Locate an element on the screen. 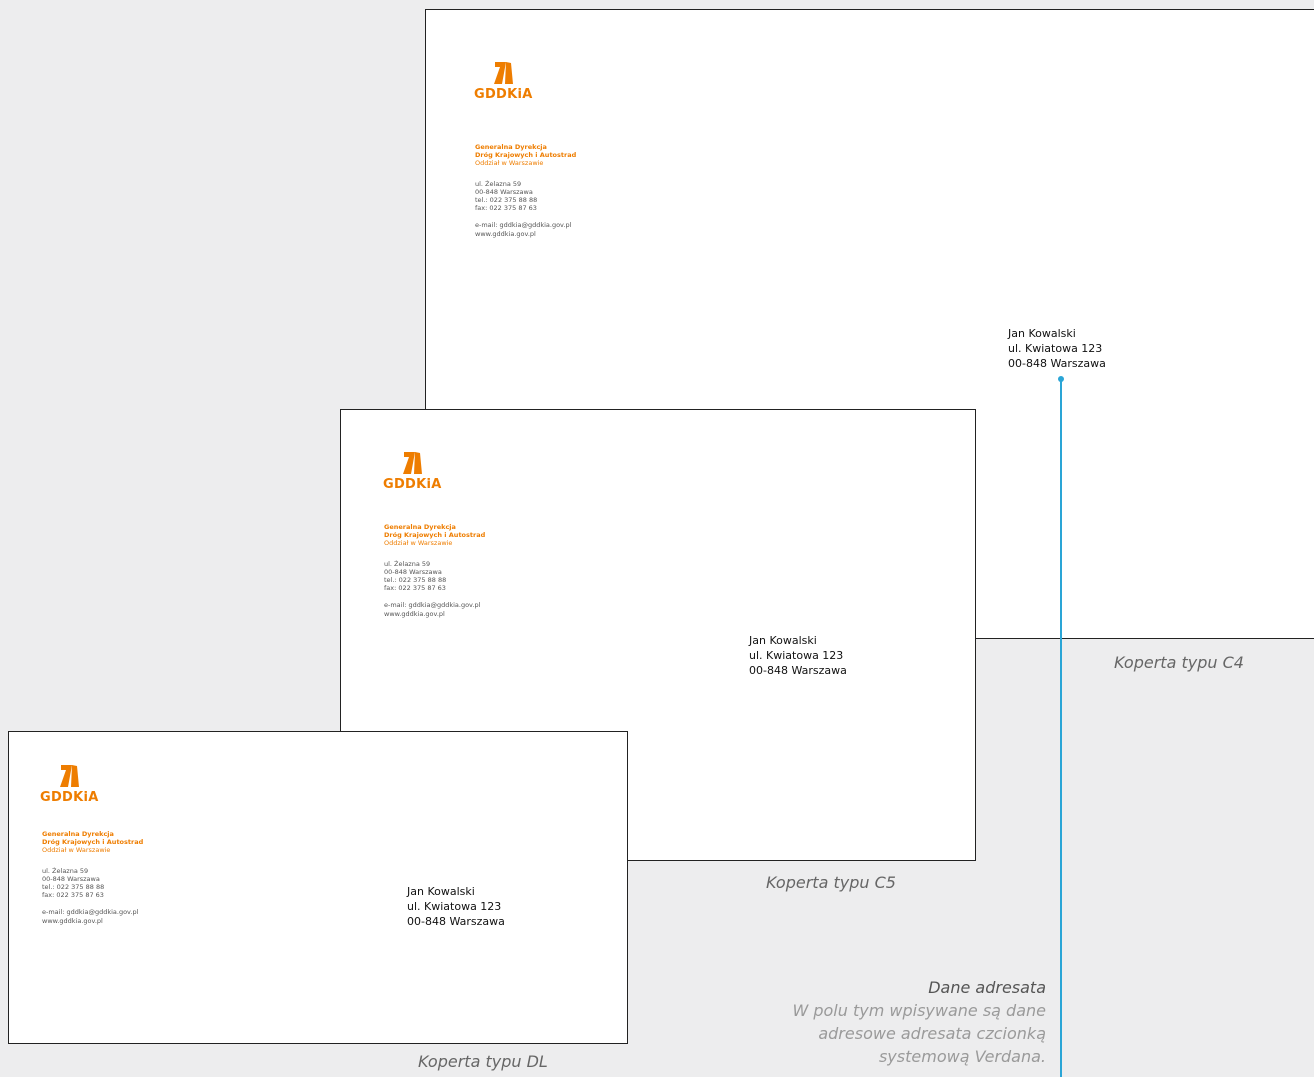 This screenshot has width=1314, height=1077. annotation-line2: adresowe adresata czcionką is located at coordinates (932, 1033).